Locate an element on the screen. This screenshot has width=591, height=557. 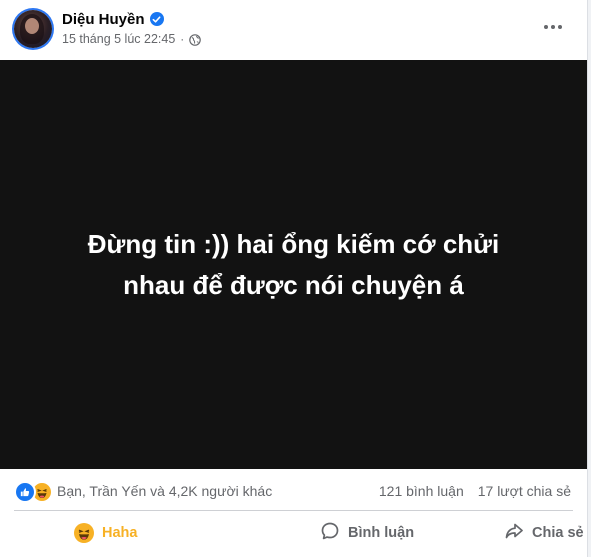
author-row: Diệu Huyền is located at coordinates (113, 19).